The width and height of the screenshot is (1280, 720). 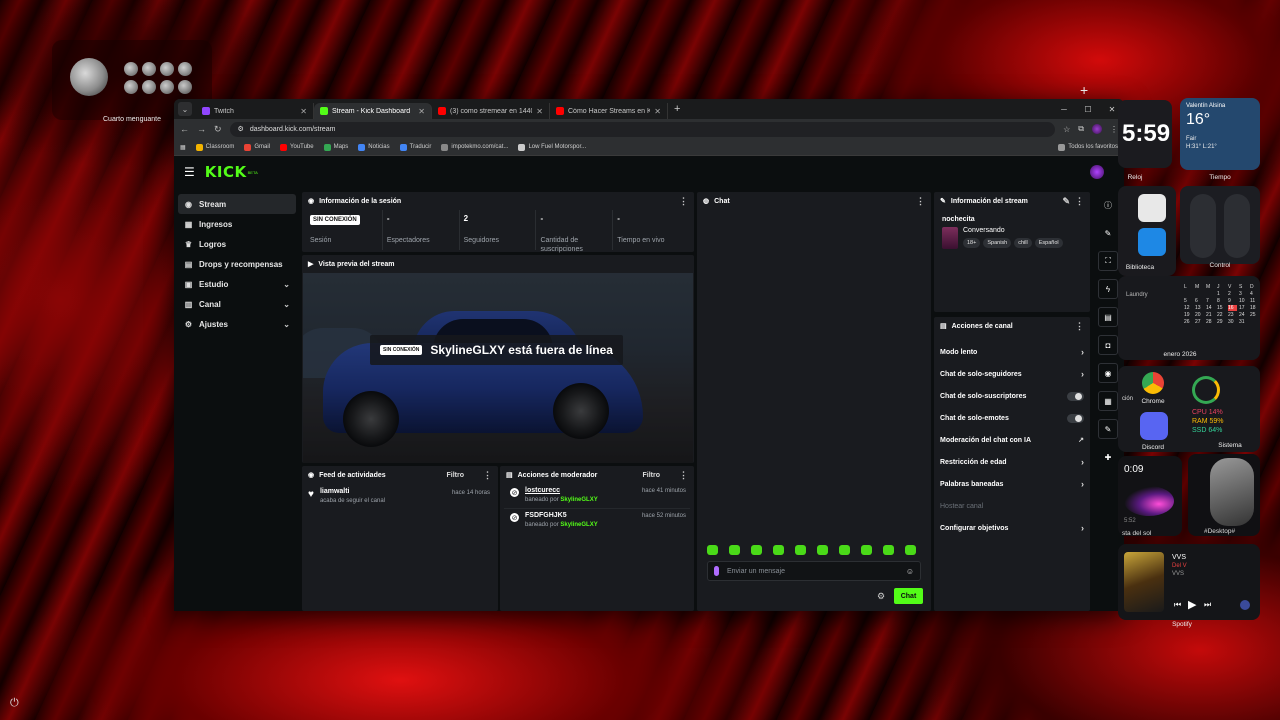 What do you see at coordinates (252, 172) in the screenshot?
I see `beta-label: BETA` at bounding box center [252, 172].